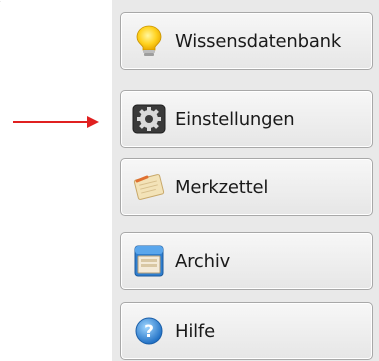 The height and width of the screenshot is (361, 379). I want to click on gear-icon, so click(149, 119).